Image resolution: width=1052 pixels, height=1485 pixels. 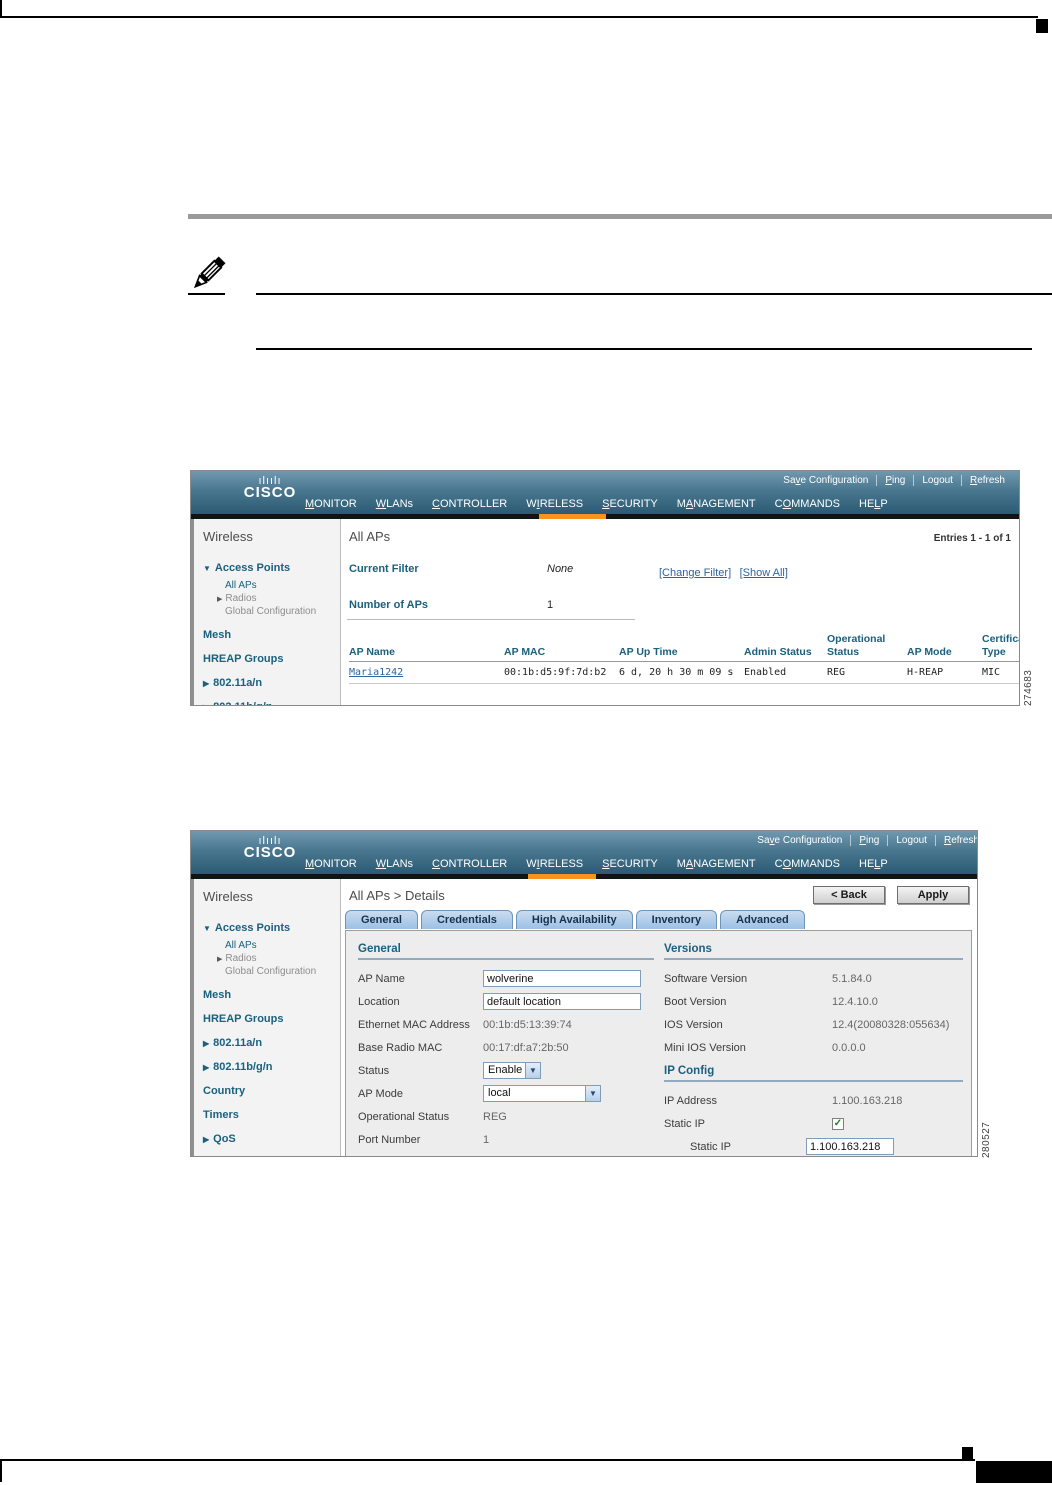 I want to click on operational-status-cell: REG, so click(x=867, y=673).